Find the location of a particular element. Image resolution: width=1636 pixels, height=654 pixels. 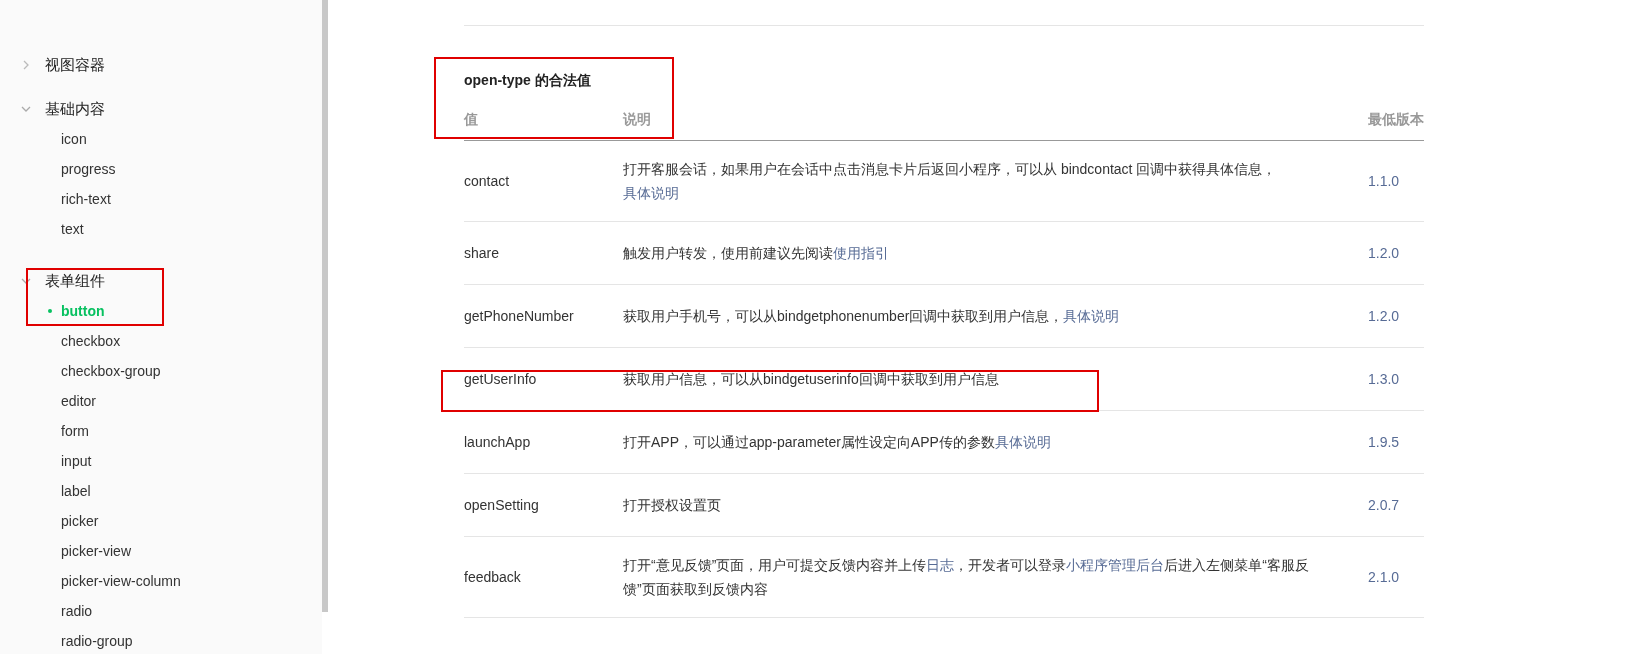

doc-link: 小程序管理后台 is located at coordinates (1115, 565).